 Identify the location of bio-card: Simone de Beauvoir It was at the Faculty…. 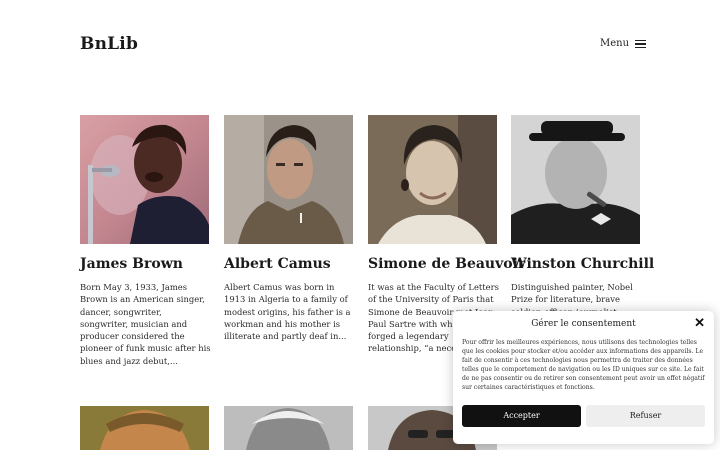
(446, 234).